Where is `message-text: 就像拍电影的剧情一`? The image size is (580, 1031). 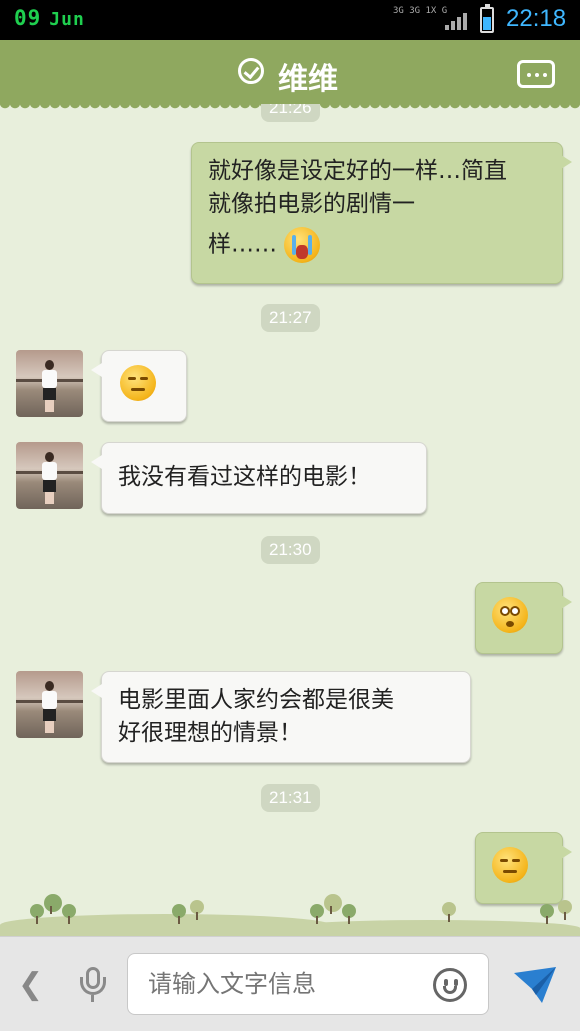
message-text: 就像拍电影的剧情一 is located at coordinates (311, 204).